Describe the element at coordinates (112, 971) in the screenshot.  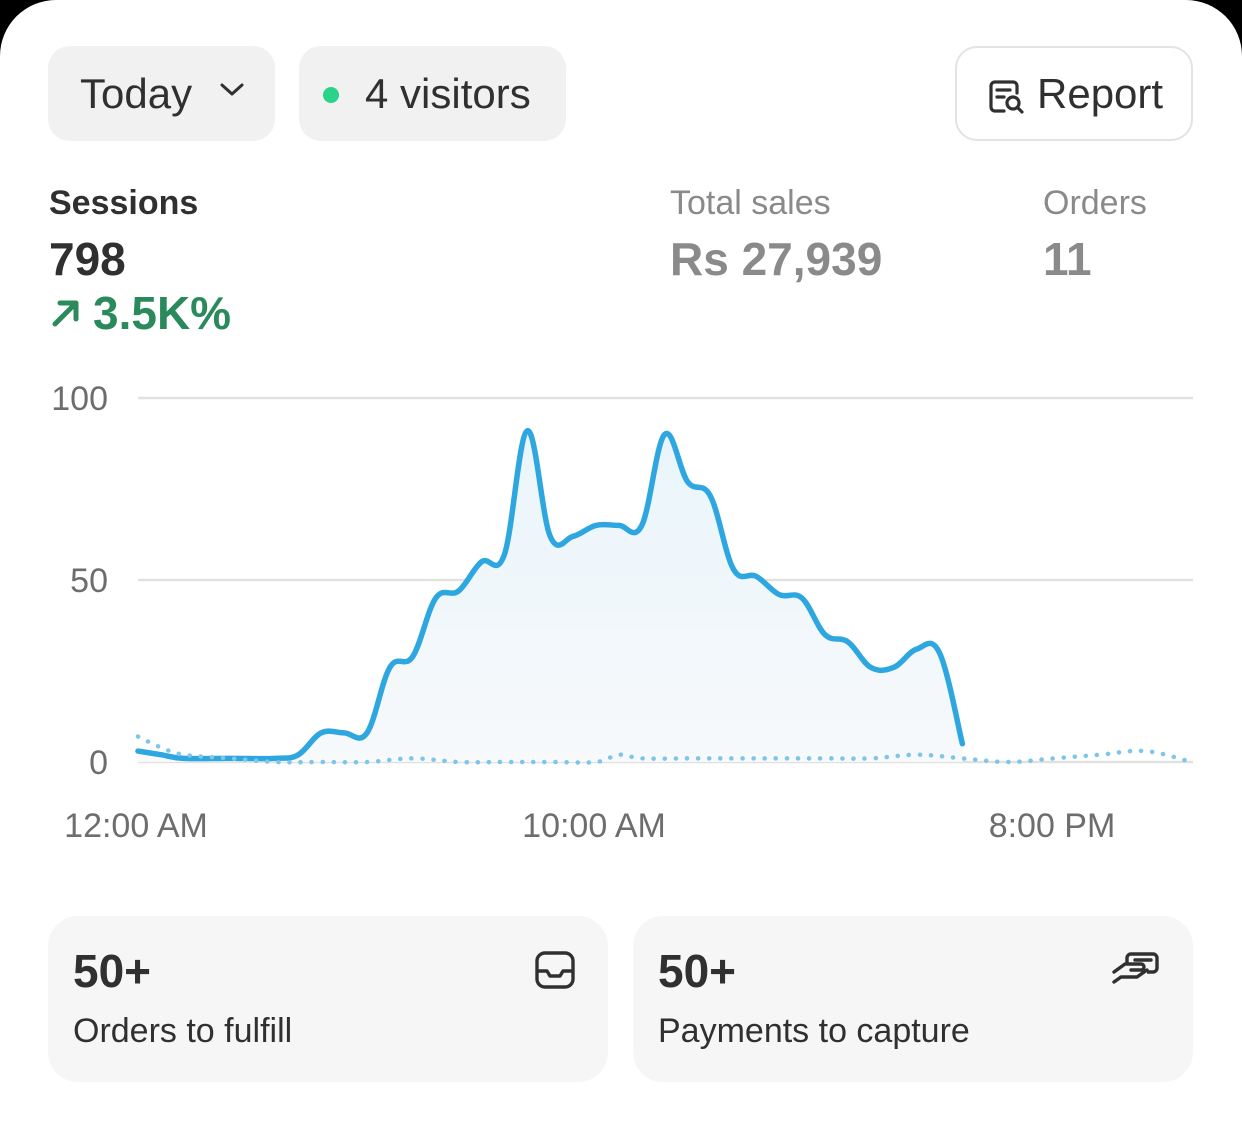
I see `orders-to-fulfill-count: 50+` at that location.